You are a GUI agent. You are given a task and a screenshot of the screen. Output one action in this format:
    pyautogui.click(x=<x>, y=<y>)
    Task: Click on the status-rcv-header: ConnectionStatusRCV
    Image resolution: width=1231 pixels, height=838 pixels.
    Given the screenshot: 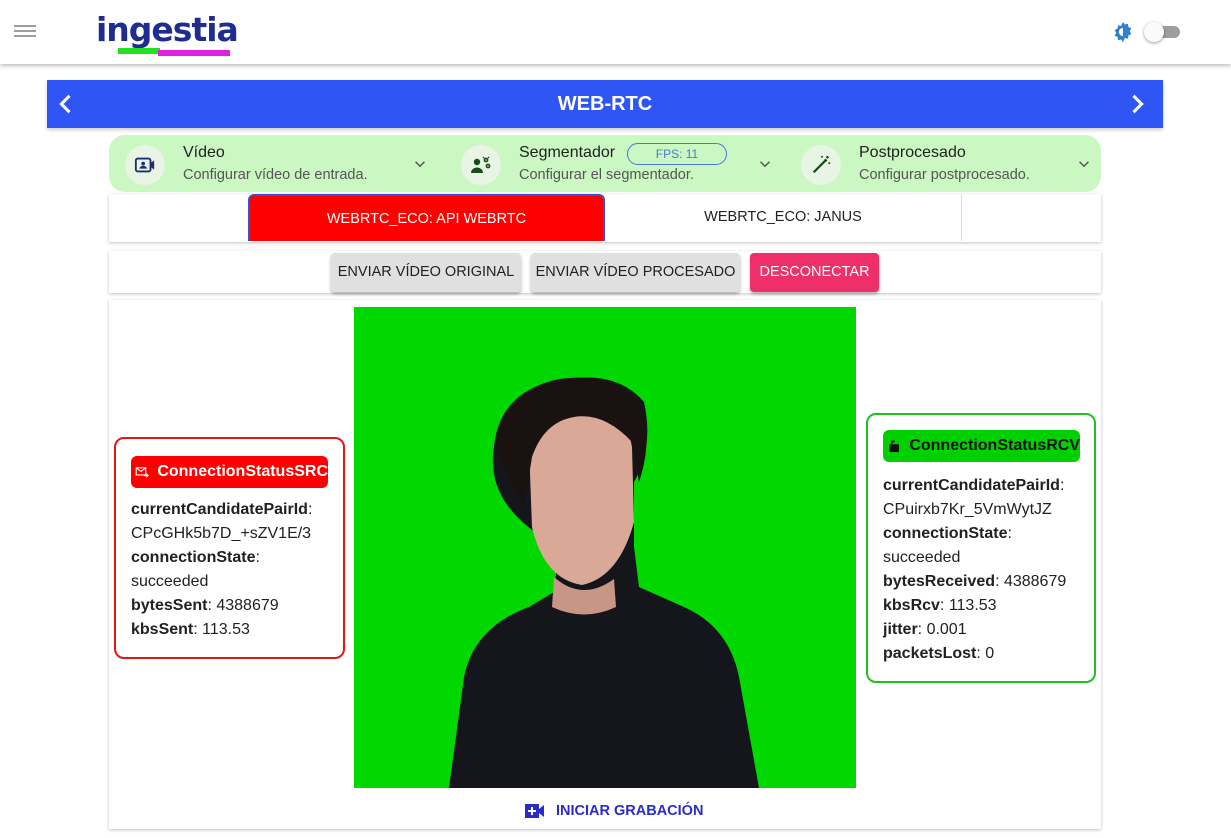 What is the action you would take?
    pyautogui.click(x=981, y=446)
    